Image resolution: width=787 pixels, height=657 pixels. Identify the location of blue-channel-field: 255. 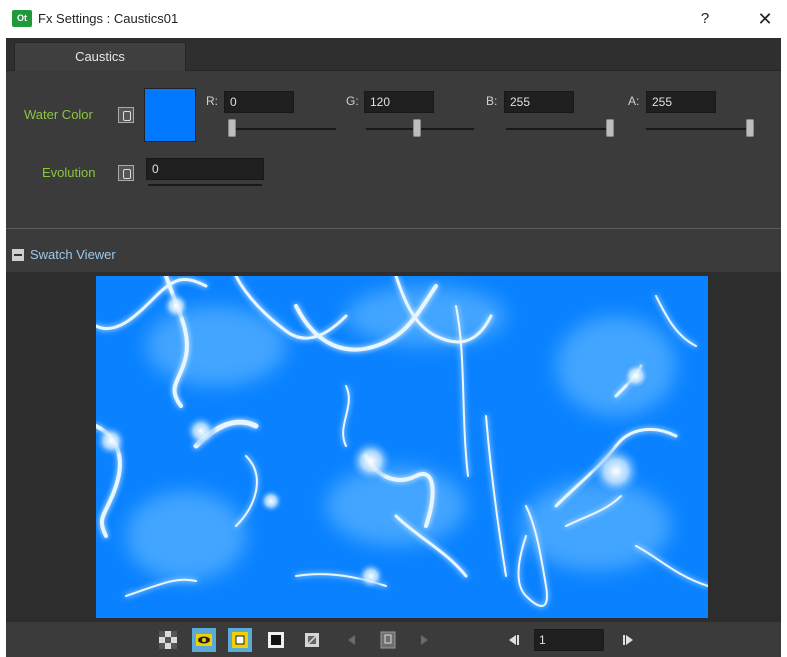
(539, 102).